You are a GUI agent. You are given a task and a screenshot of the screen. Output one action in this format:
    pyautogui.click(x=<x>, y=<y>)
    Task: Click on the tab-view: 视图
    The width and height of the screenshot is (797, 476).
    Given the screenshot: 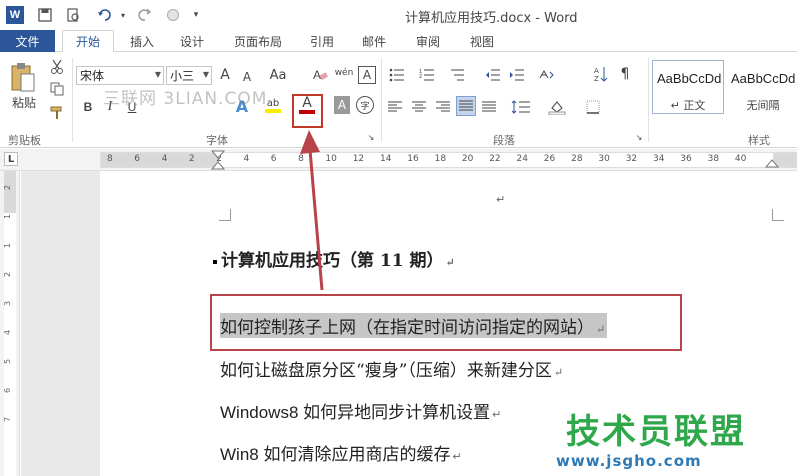 What is the action you would take?
    pyautogui.click(x=482, y=41)
    